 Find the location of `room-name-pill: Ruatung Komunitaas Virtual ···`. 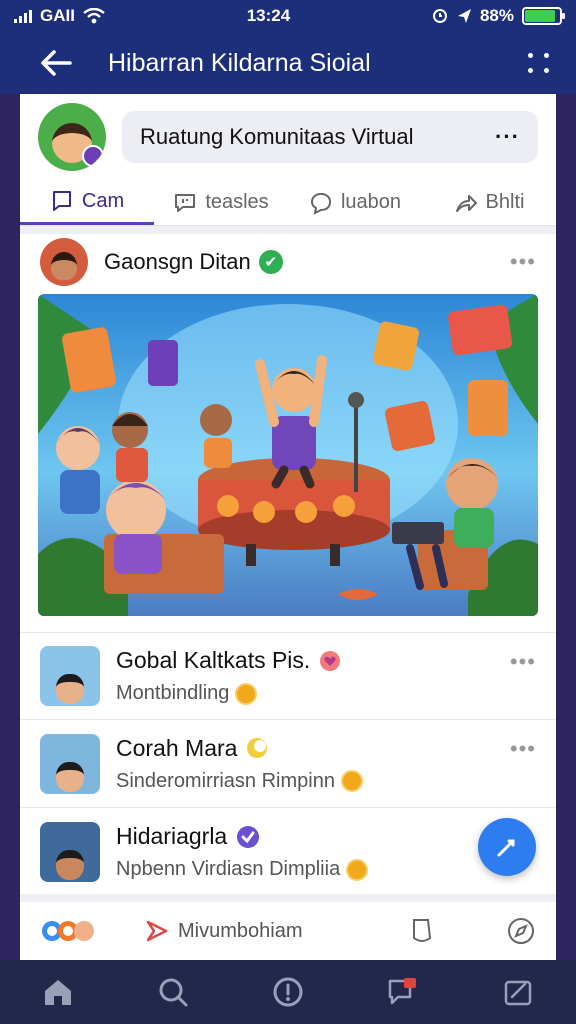

room-name-pill: Ruatung Komunitaas Virtual ··· is located at coordinates (330, 137).